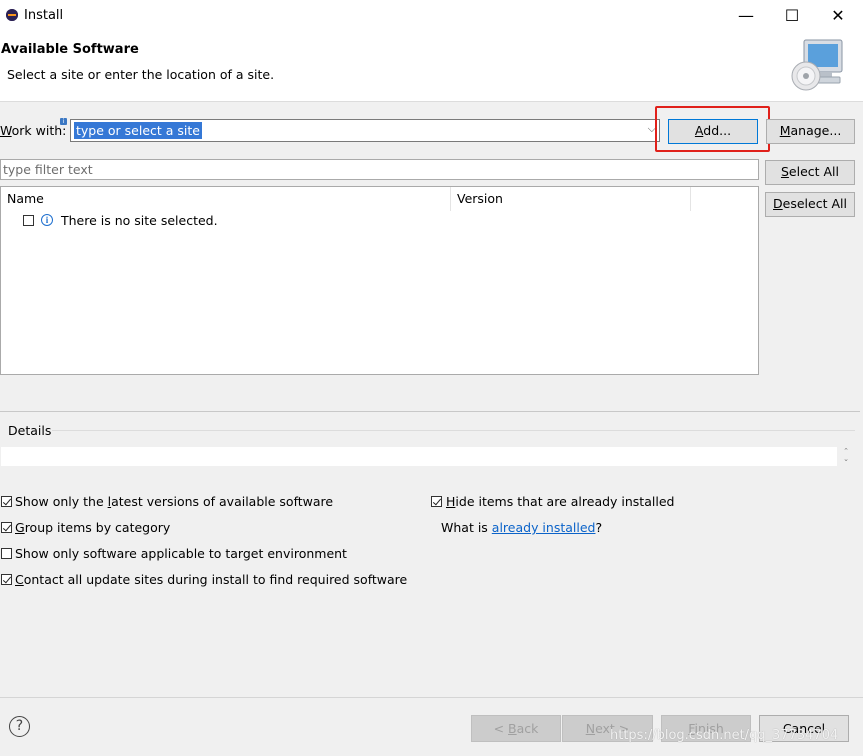  Describe the element at coordinates (792, 16) in the screenshot. I see `maximize-button: ☐` at that location.